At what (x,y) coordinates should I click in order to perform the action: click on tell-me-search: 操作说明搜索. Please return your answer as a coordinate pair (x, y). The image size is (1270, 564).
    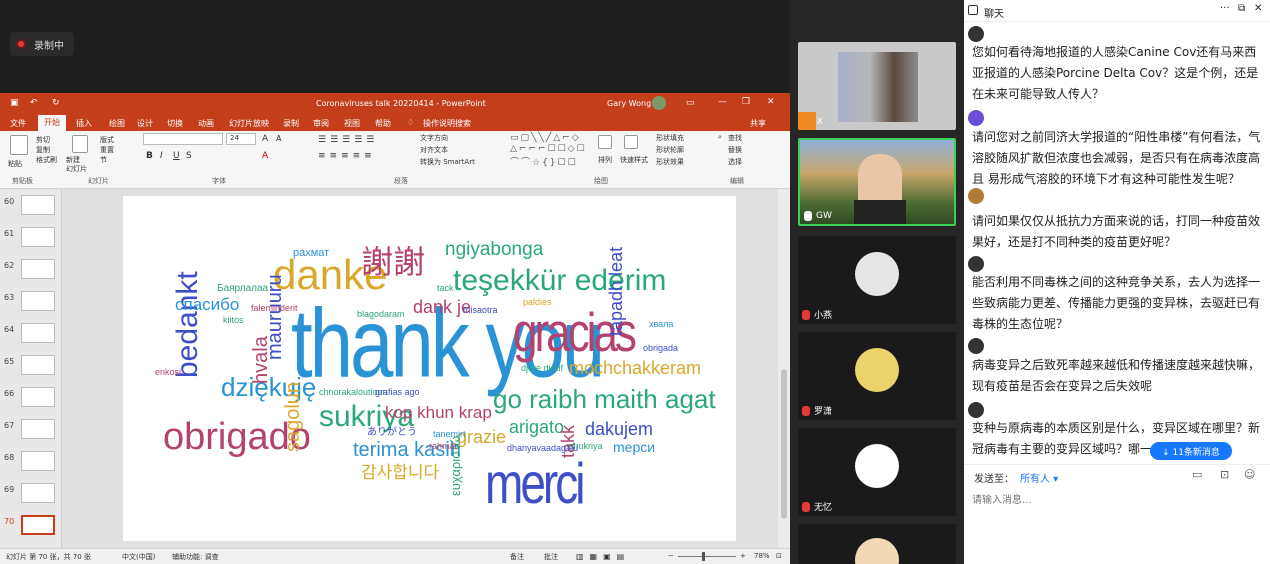
    Looking at the image, I should click on (447, 123).